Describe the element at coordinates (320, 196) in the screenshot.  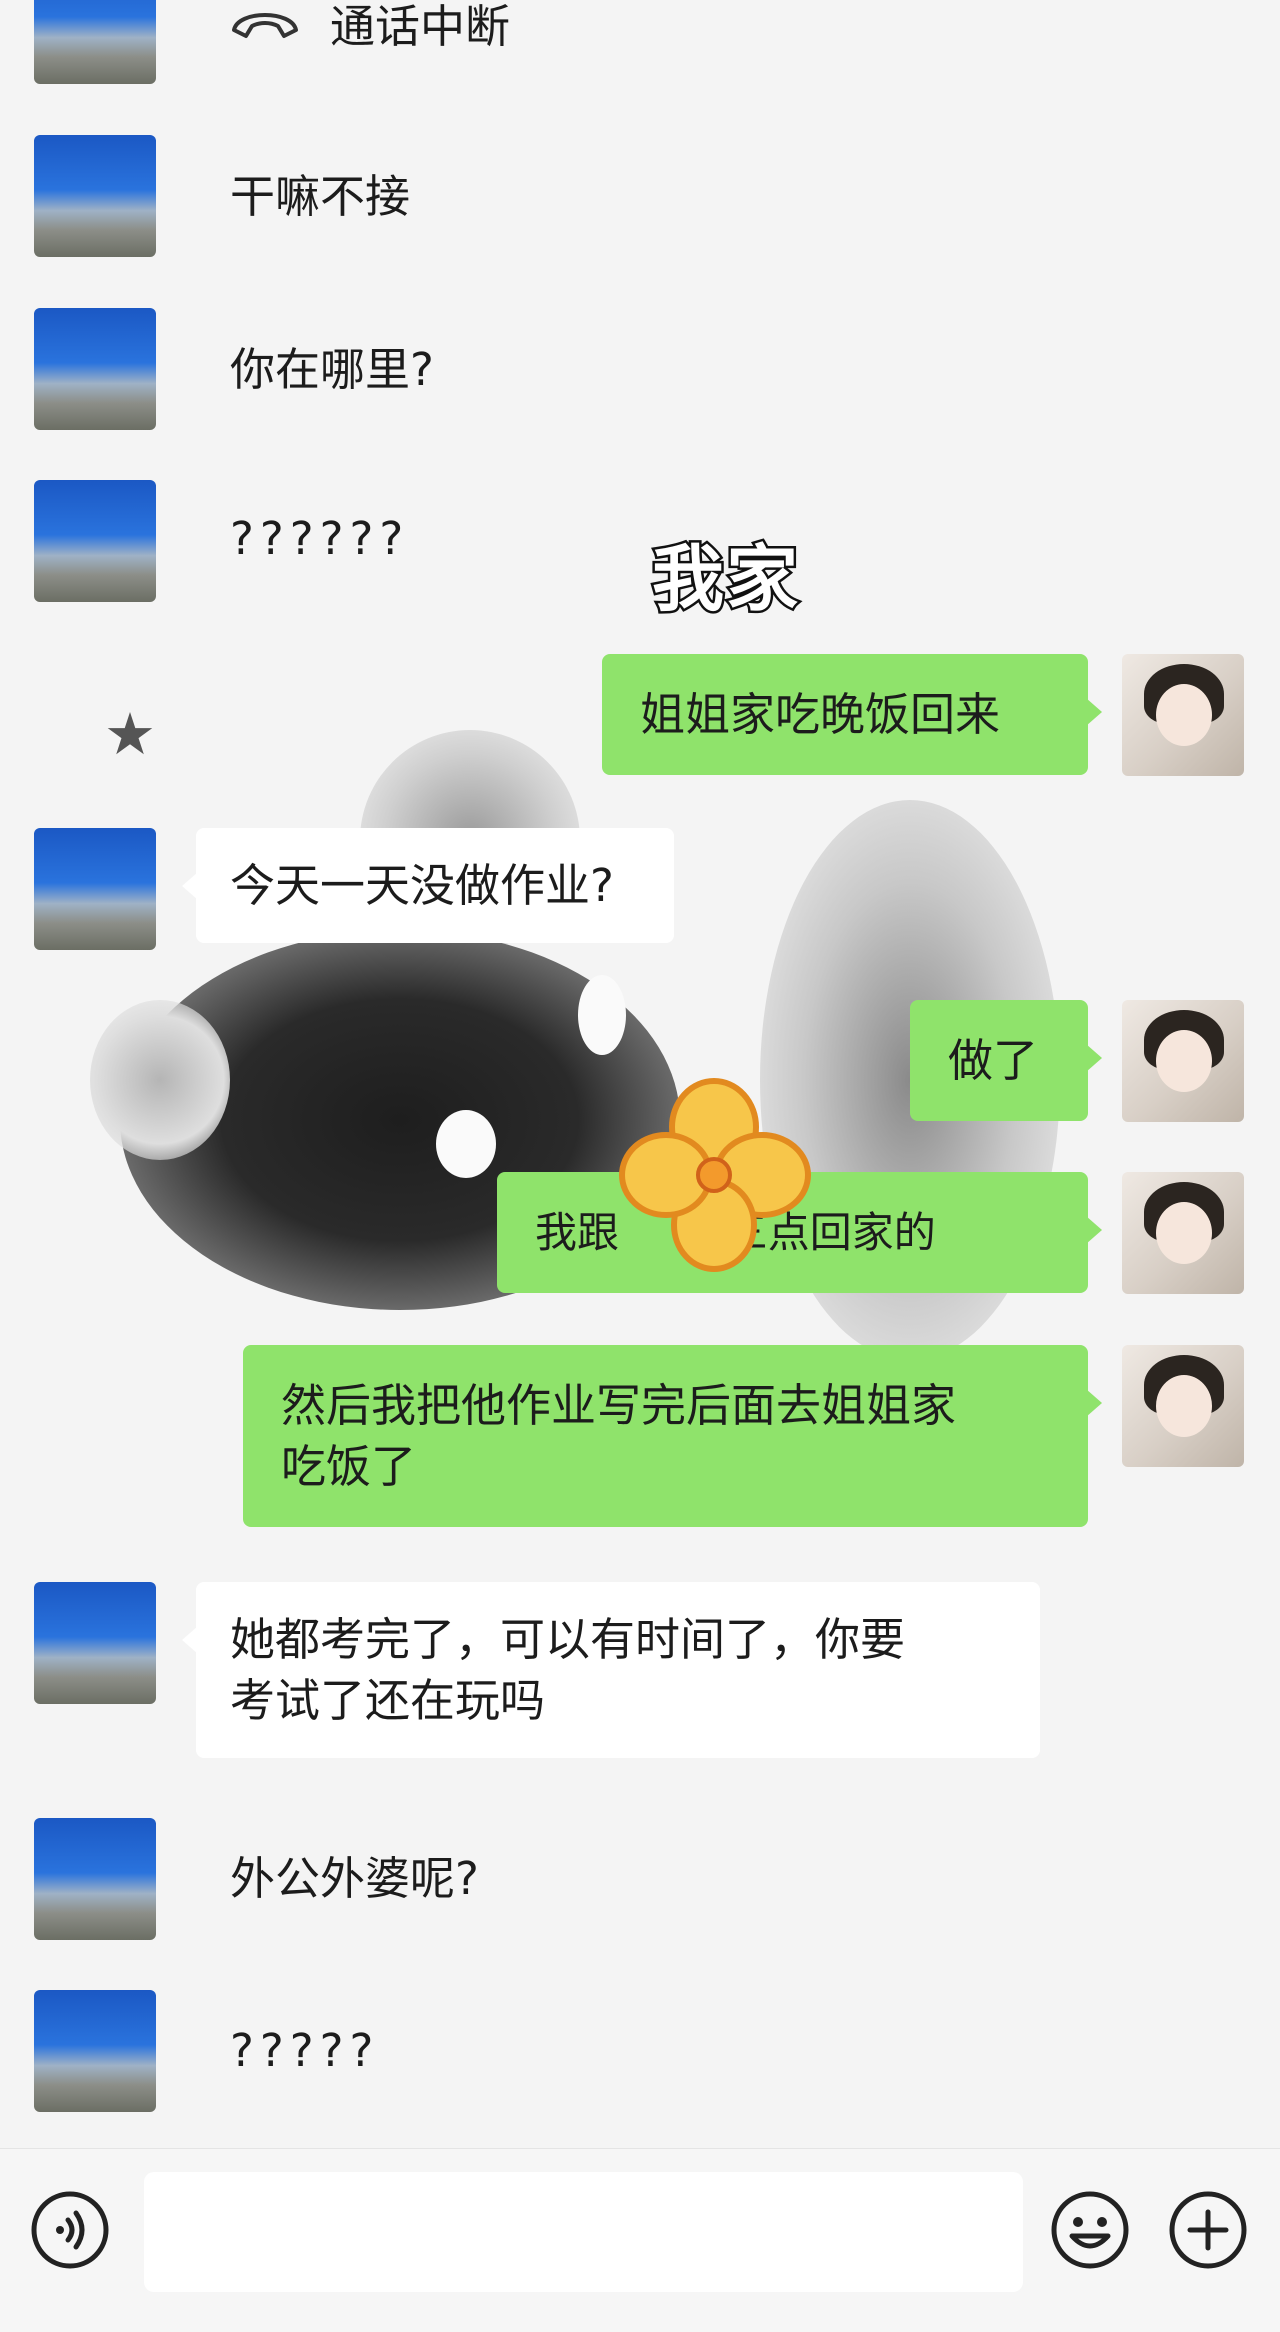
I see `peer-message: 干嘛不接` at that location.